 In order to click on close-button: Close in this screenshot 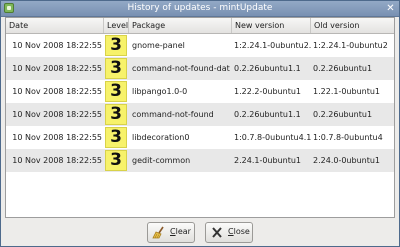, I will do `click(229, 232)`.